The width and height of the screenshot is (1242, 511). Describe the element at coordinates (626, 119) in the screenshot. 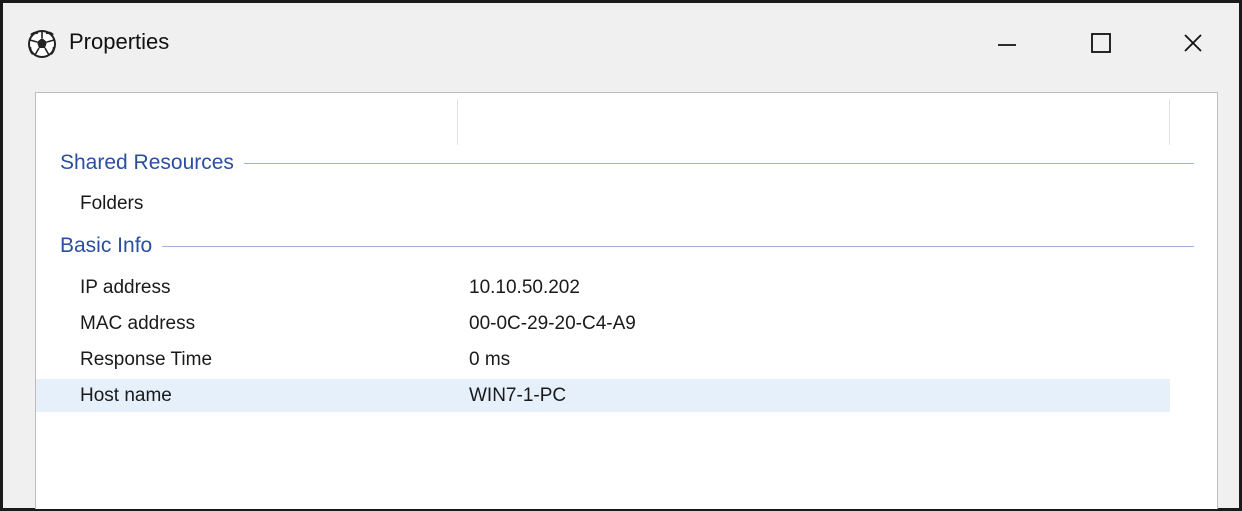

I see `column-header` at that location.